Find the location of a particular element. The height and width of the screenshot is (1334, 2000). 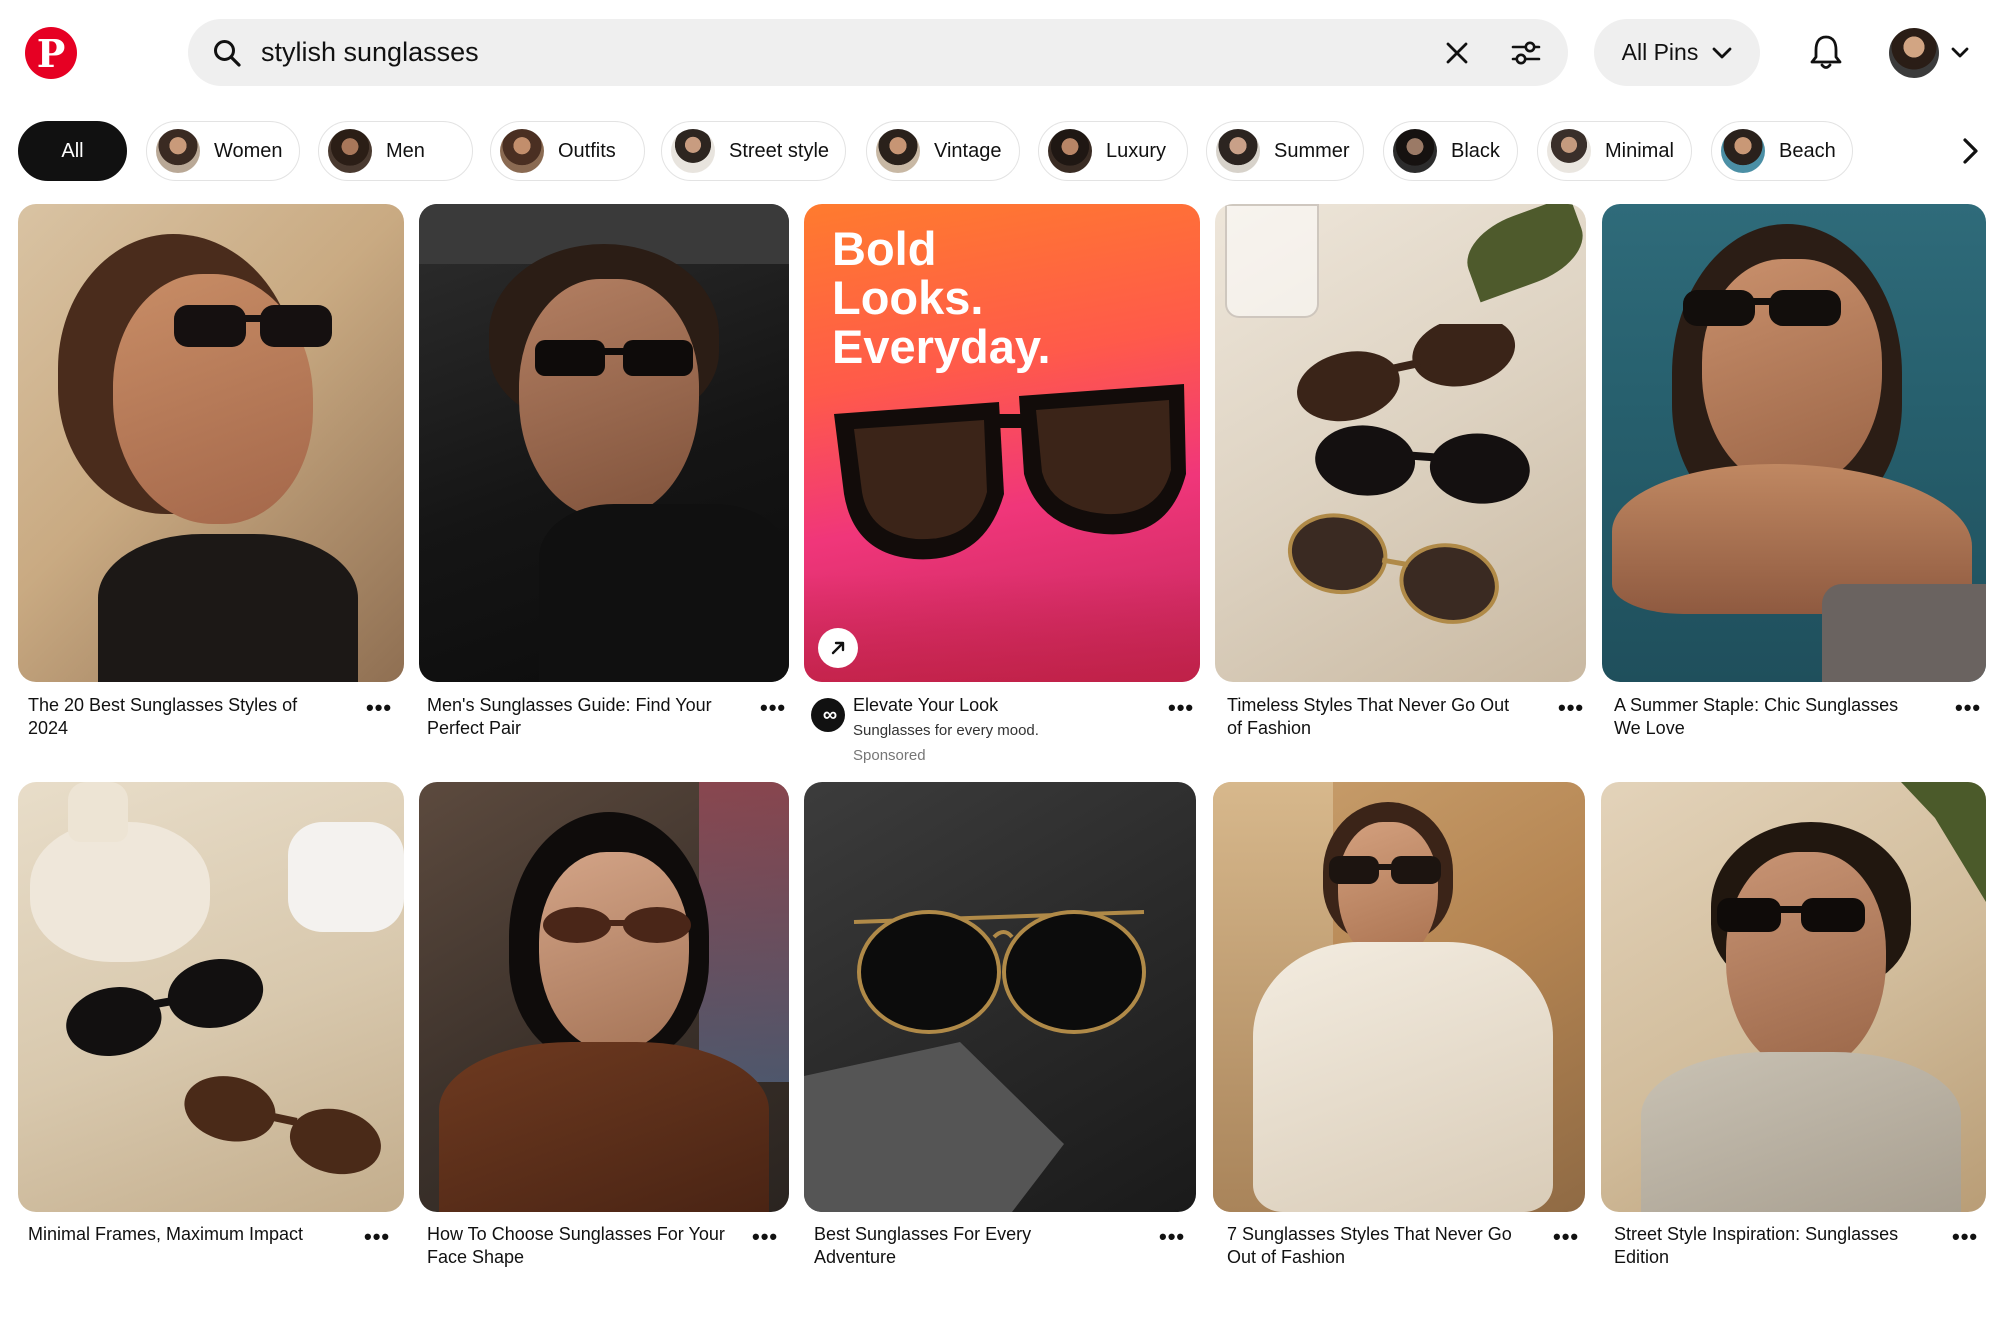

chevron-right-icon is located at coordinates (1970, 151).